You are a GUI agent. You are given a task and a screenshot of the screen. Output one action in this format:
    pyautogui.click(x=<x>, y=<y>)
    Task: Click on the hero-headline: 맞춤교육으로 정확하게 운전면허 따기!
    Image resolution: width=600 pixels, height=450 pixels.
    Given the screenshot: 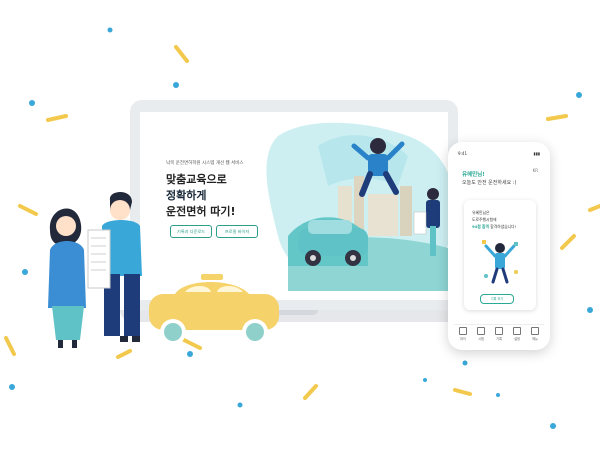 What is the action you would take?
    pyautogui.click(x=201, y=196)
    